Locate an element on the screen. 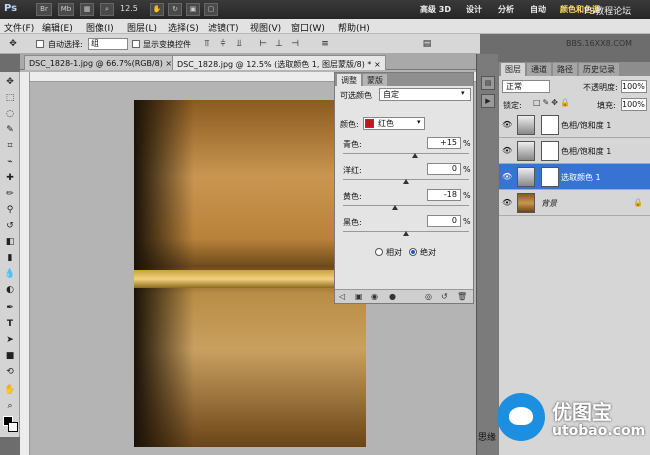 This screenshot has height=455, width=650. background-color-swatch is located at coordinates (13, 427).